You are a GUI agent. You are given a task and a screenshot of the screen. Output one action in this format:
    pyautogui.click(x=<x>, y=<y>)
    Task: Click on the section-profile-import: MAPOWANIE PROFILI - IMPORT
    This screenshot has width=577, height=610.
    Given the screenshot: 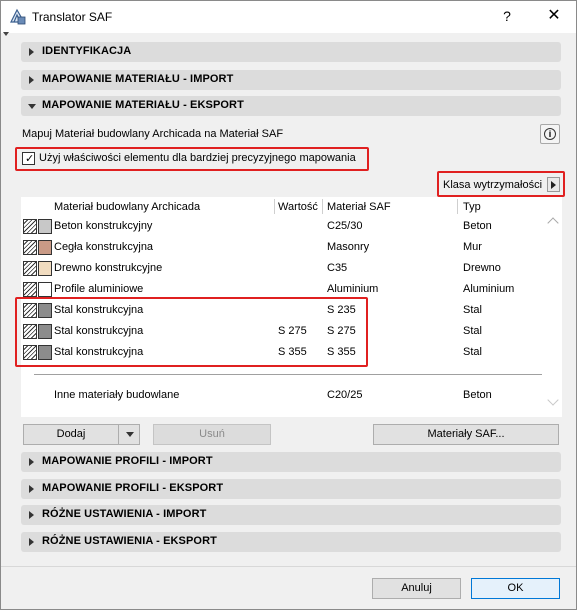 What is the action you would take?
    pyautogui.click(x=291, y=462)
    